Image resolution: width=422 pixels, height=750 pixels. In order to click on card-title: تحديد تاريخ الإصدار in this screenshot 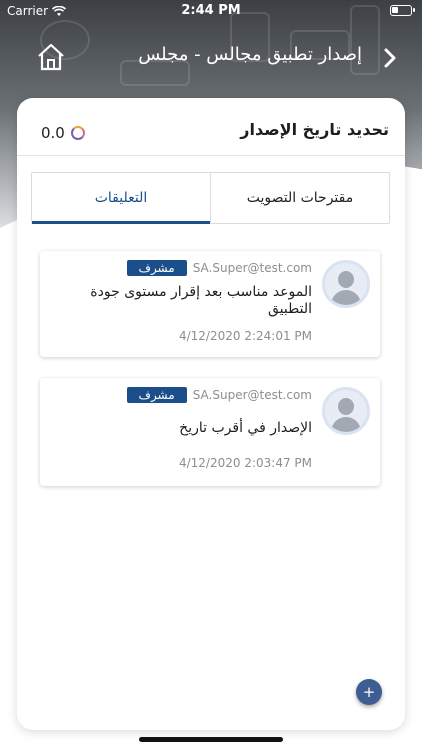, I will do `click(314, 129)`.